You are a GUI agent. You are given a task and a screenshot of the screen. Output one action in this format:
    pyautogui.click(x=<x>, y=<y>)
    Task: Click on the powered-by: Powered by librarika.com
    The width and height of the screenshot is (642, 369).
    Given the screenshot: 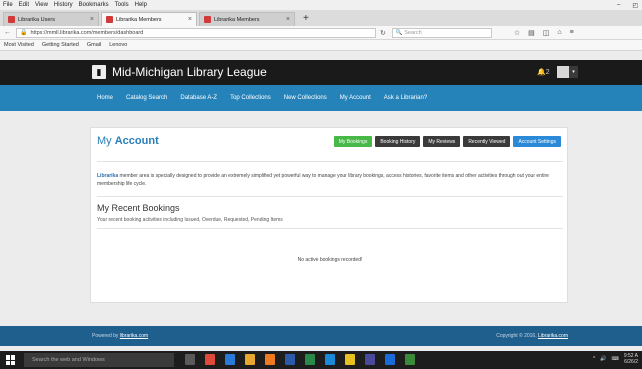 What is the action you would take?
    pyautogui.click(x=120, y=336)
    